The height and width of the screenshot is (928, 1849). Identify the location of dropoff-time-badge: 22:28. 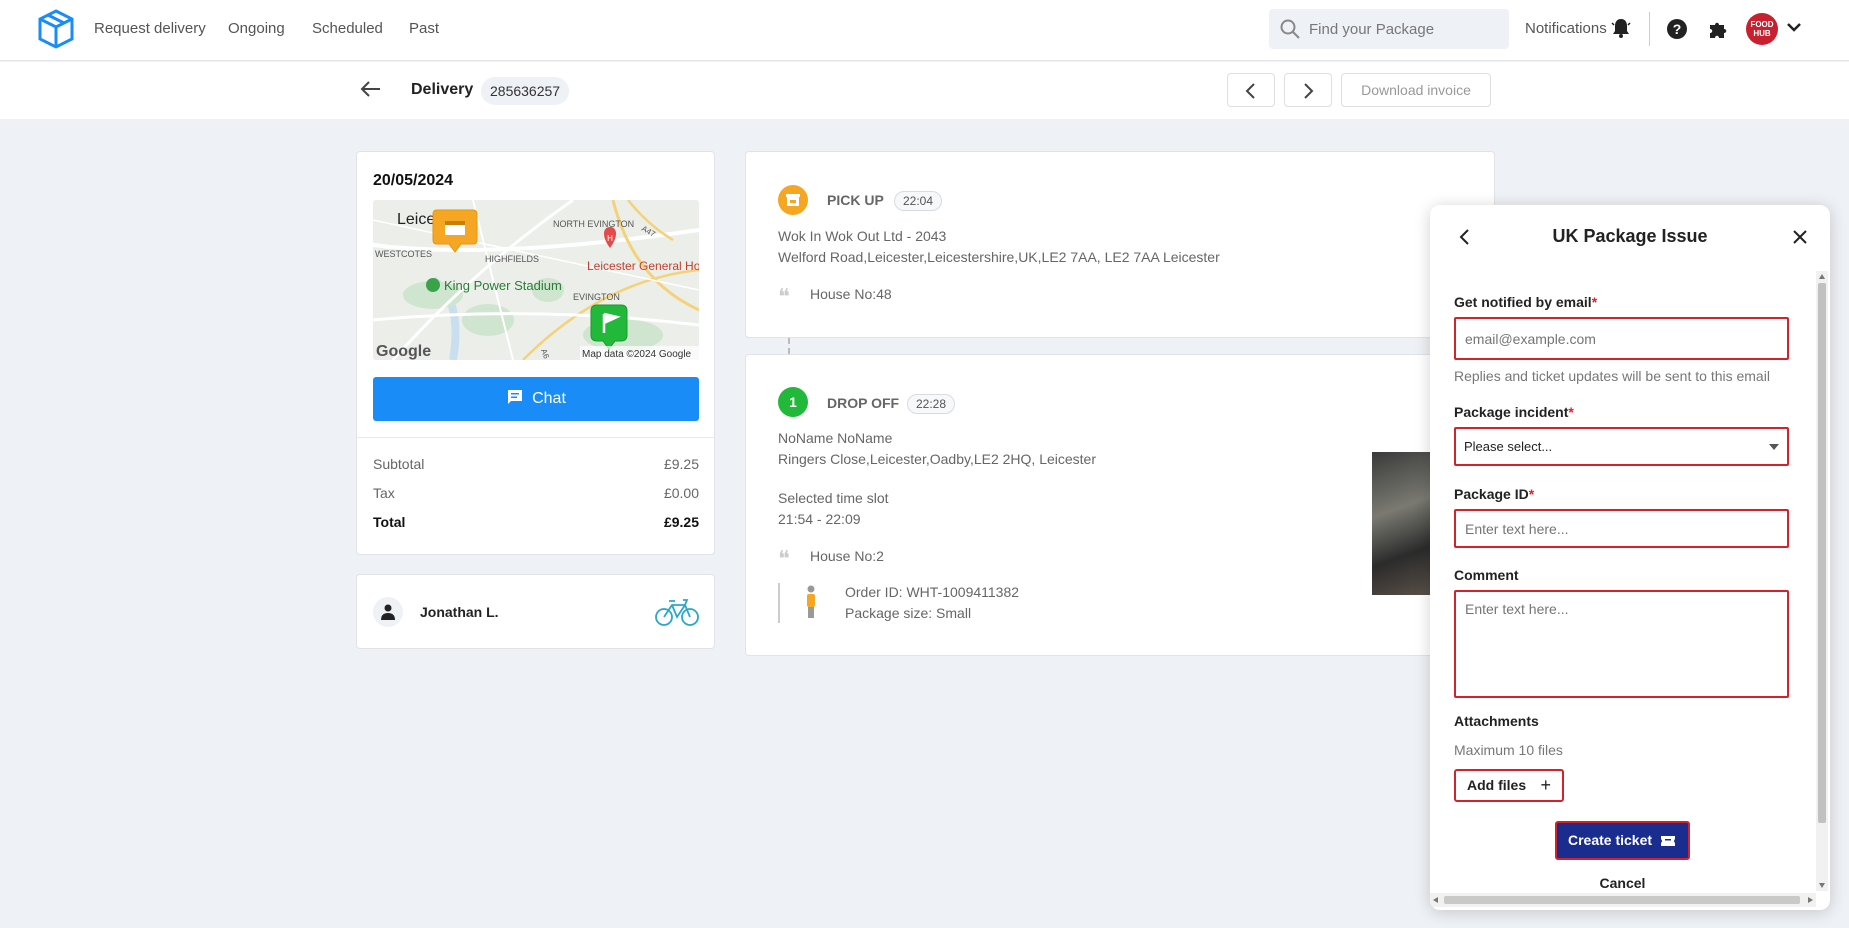
(931, 404).